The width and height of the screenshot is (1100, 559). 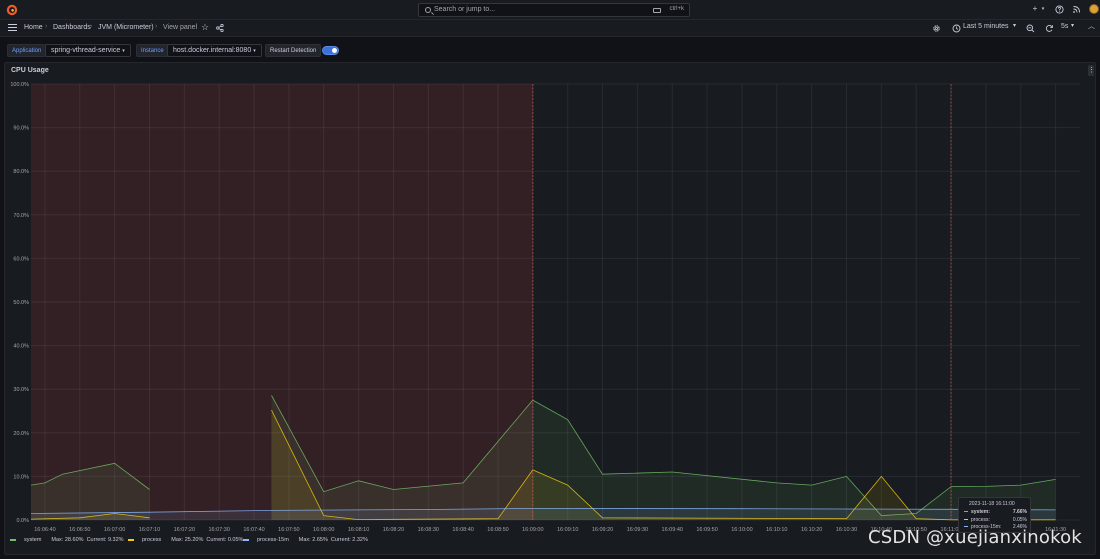 What do you see at coordinates (22, 521) in the screenshot?
I see `y-tick-label: 0.0%` at bounding box center [22, 521].